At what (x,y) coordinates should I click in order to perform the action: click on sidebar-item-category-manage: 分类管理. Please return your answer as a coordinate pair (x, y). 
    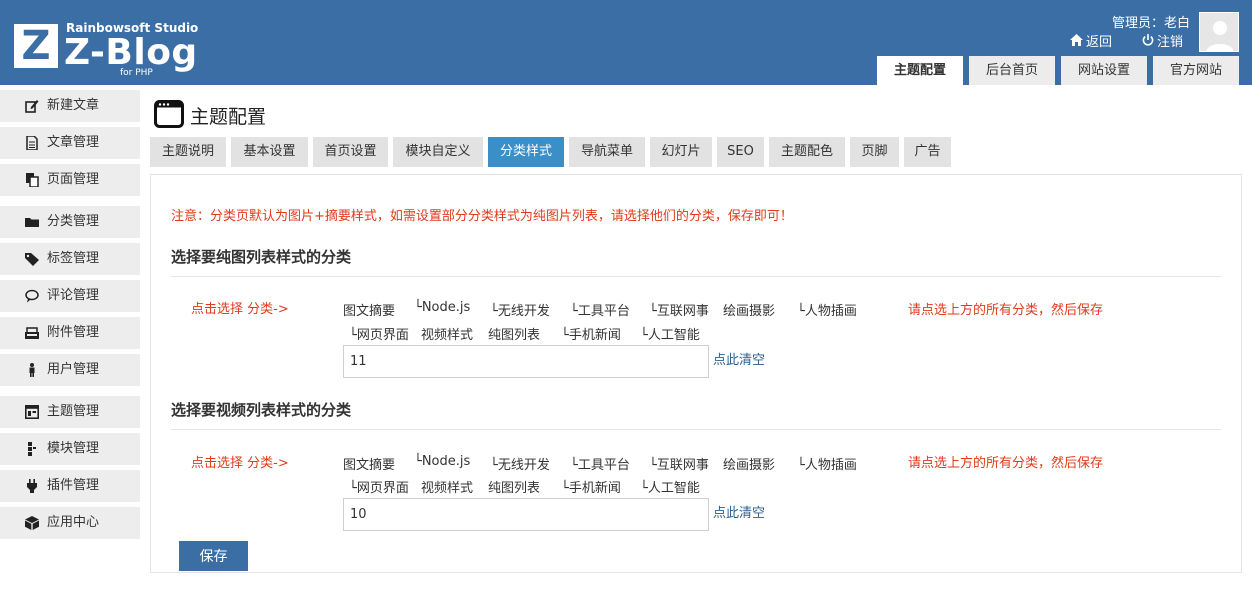
    Looking at the image, I should click on (70, 222).